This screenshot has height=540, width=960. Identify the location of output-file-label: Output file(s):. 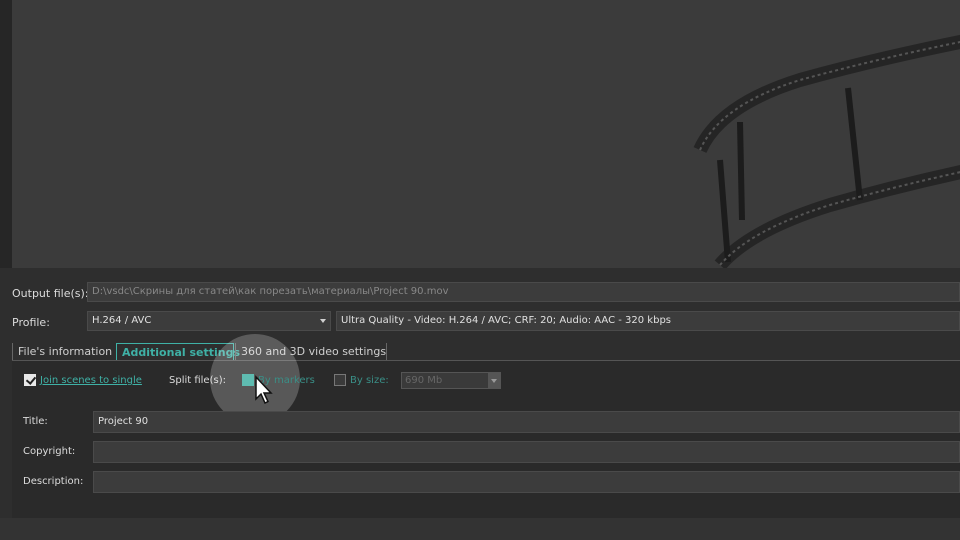
(50, 293).